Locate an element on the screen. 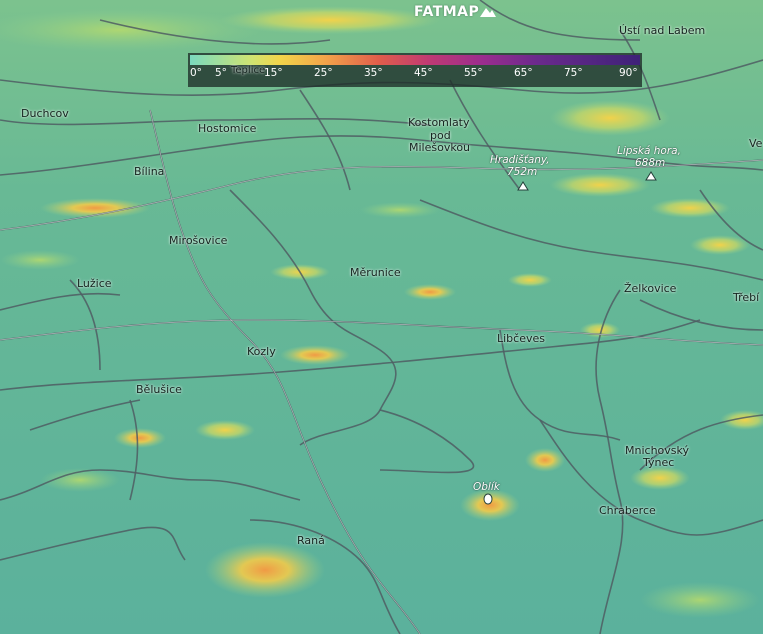  legend-tick: 45° is located at coordinates (423, 73).